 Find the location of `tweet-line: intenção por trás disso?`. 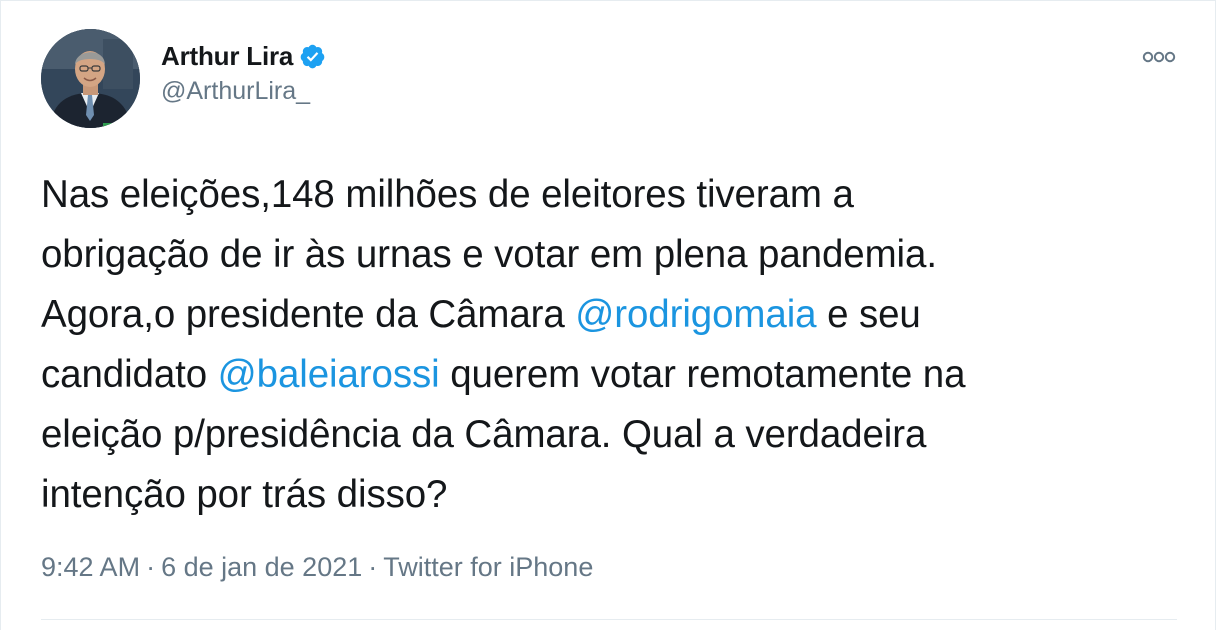

tweet-line: intenção por trás disso? is located at coordinates (244, 494).